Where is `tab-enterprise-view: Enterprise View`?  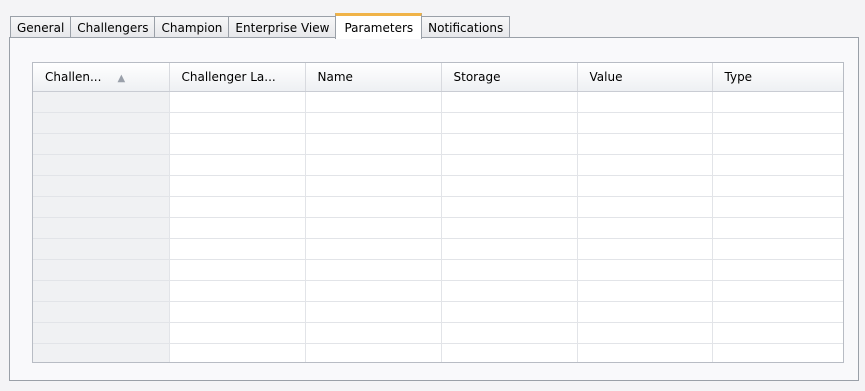
tab-enterprise-view: Enterprise View is located at coordinates (282, 27).